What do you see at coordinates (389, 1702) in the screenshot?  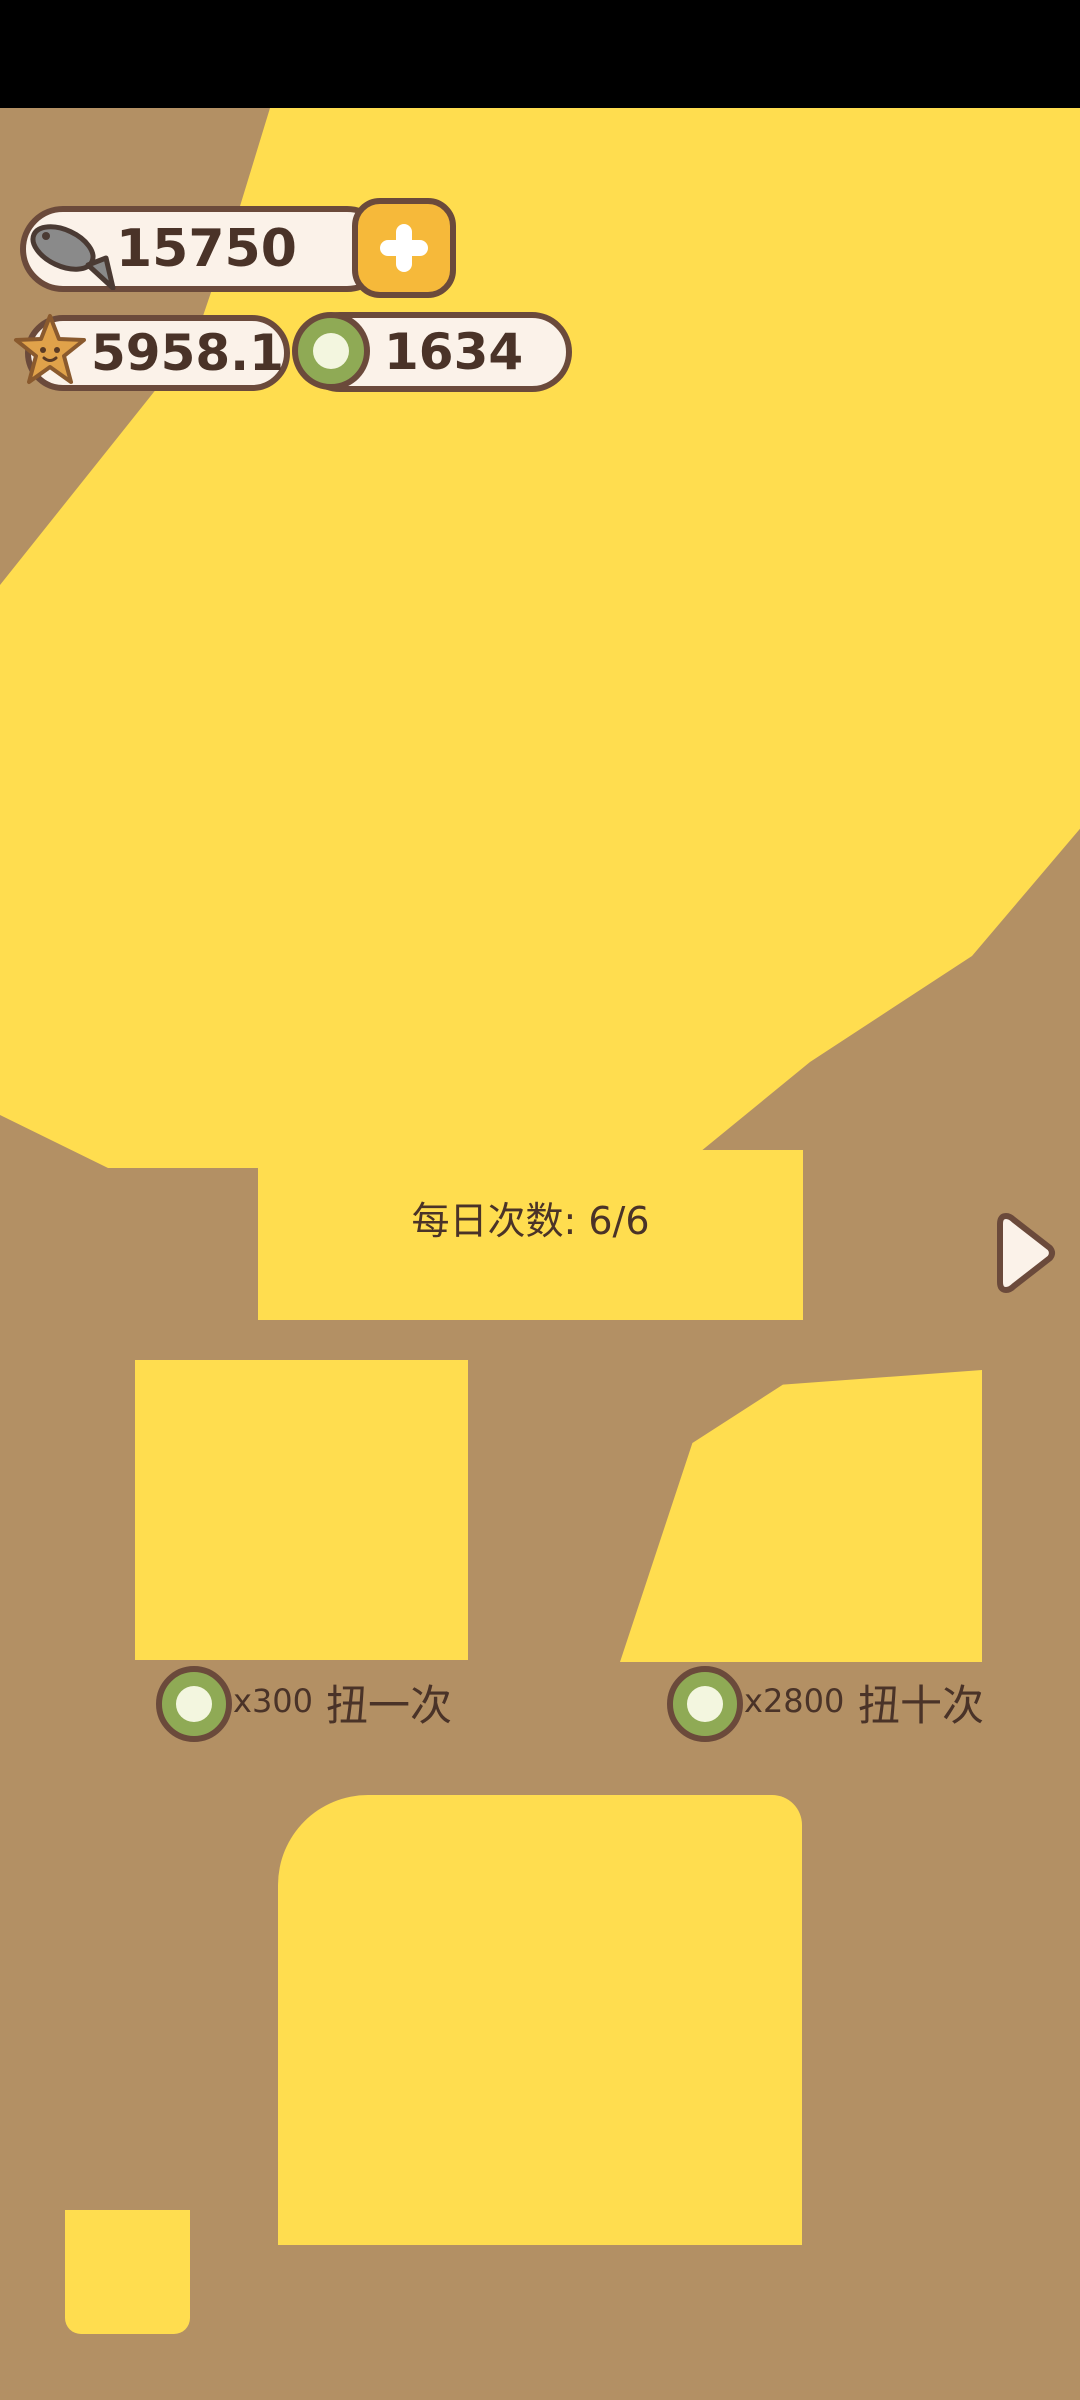 I see `single-pull-button: 扭一次` at bounding box center [389, 1702].